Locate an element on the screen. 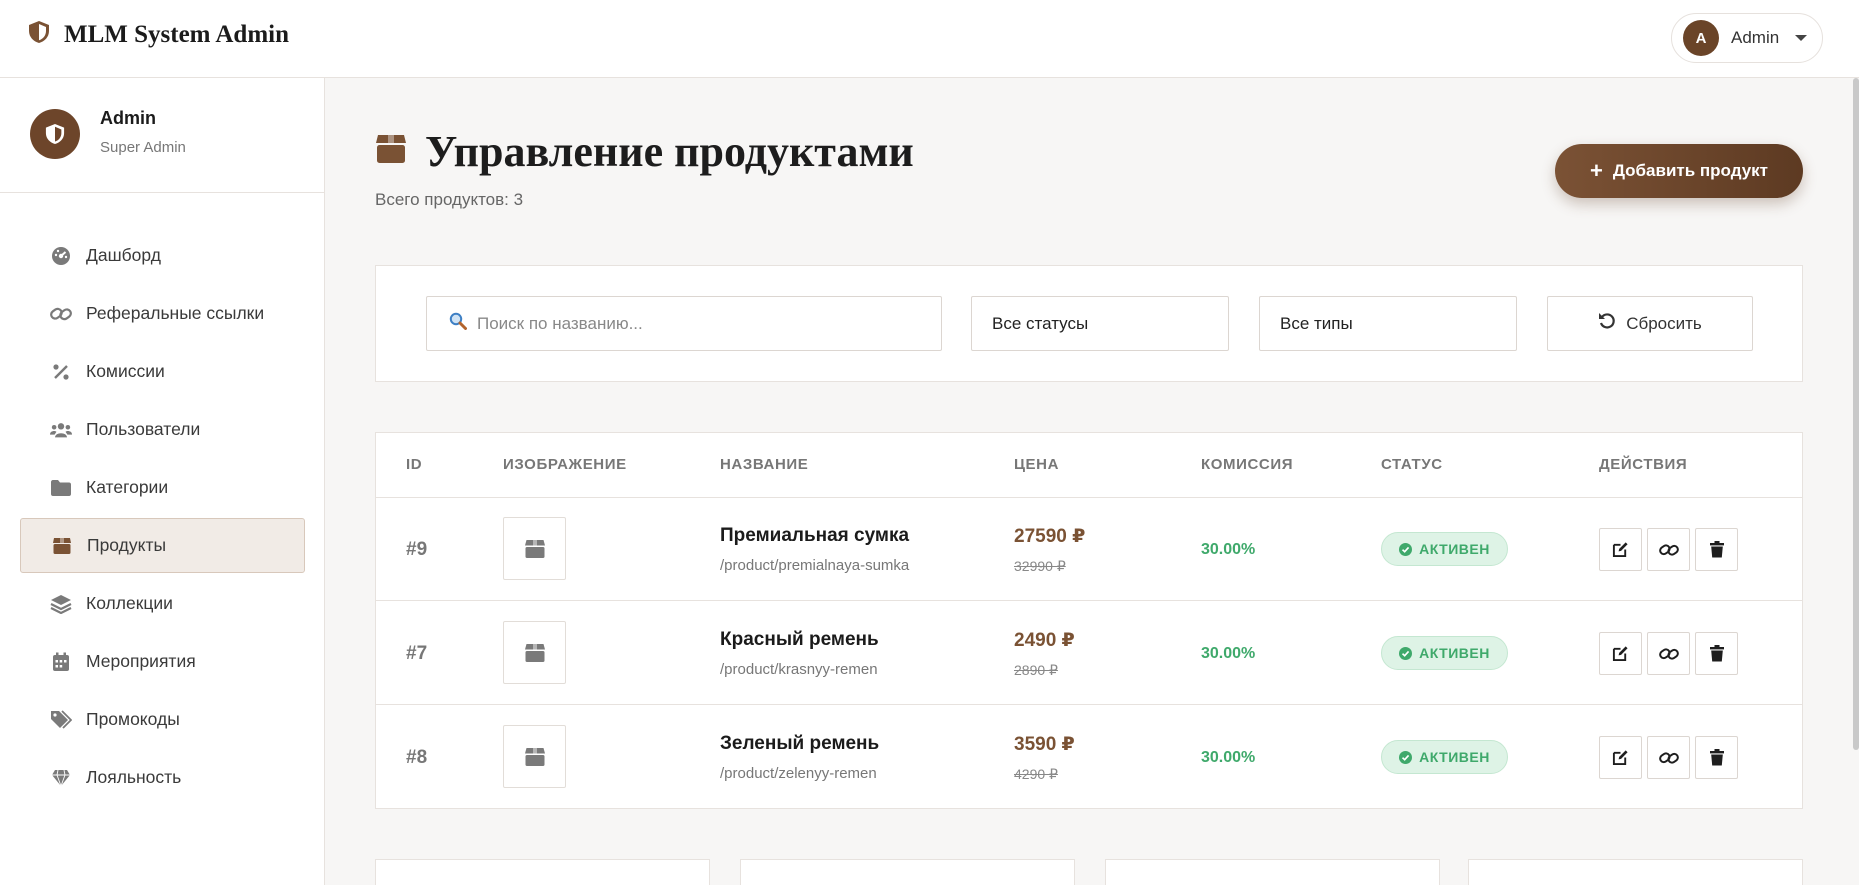 The image size is (1859, 885). column-header-price: ЦЕНА is located at coordinates (1037, 464).